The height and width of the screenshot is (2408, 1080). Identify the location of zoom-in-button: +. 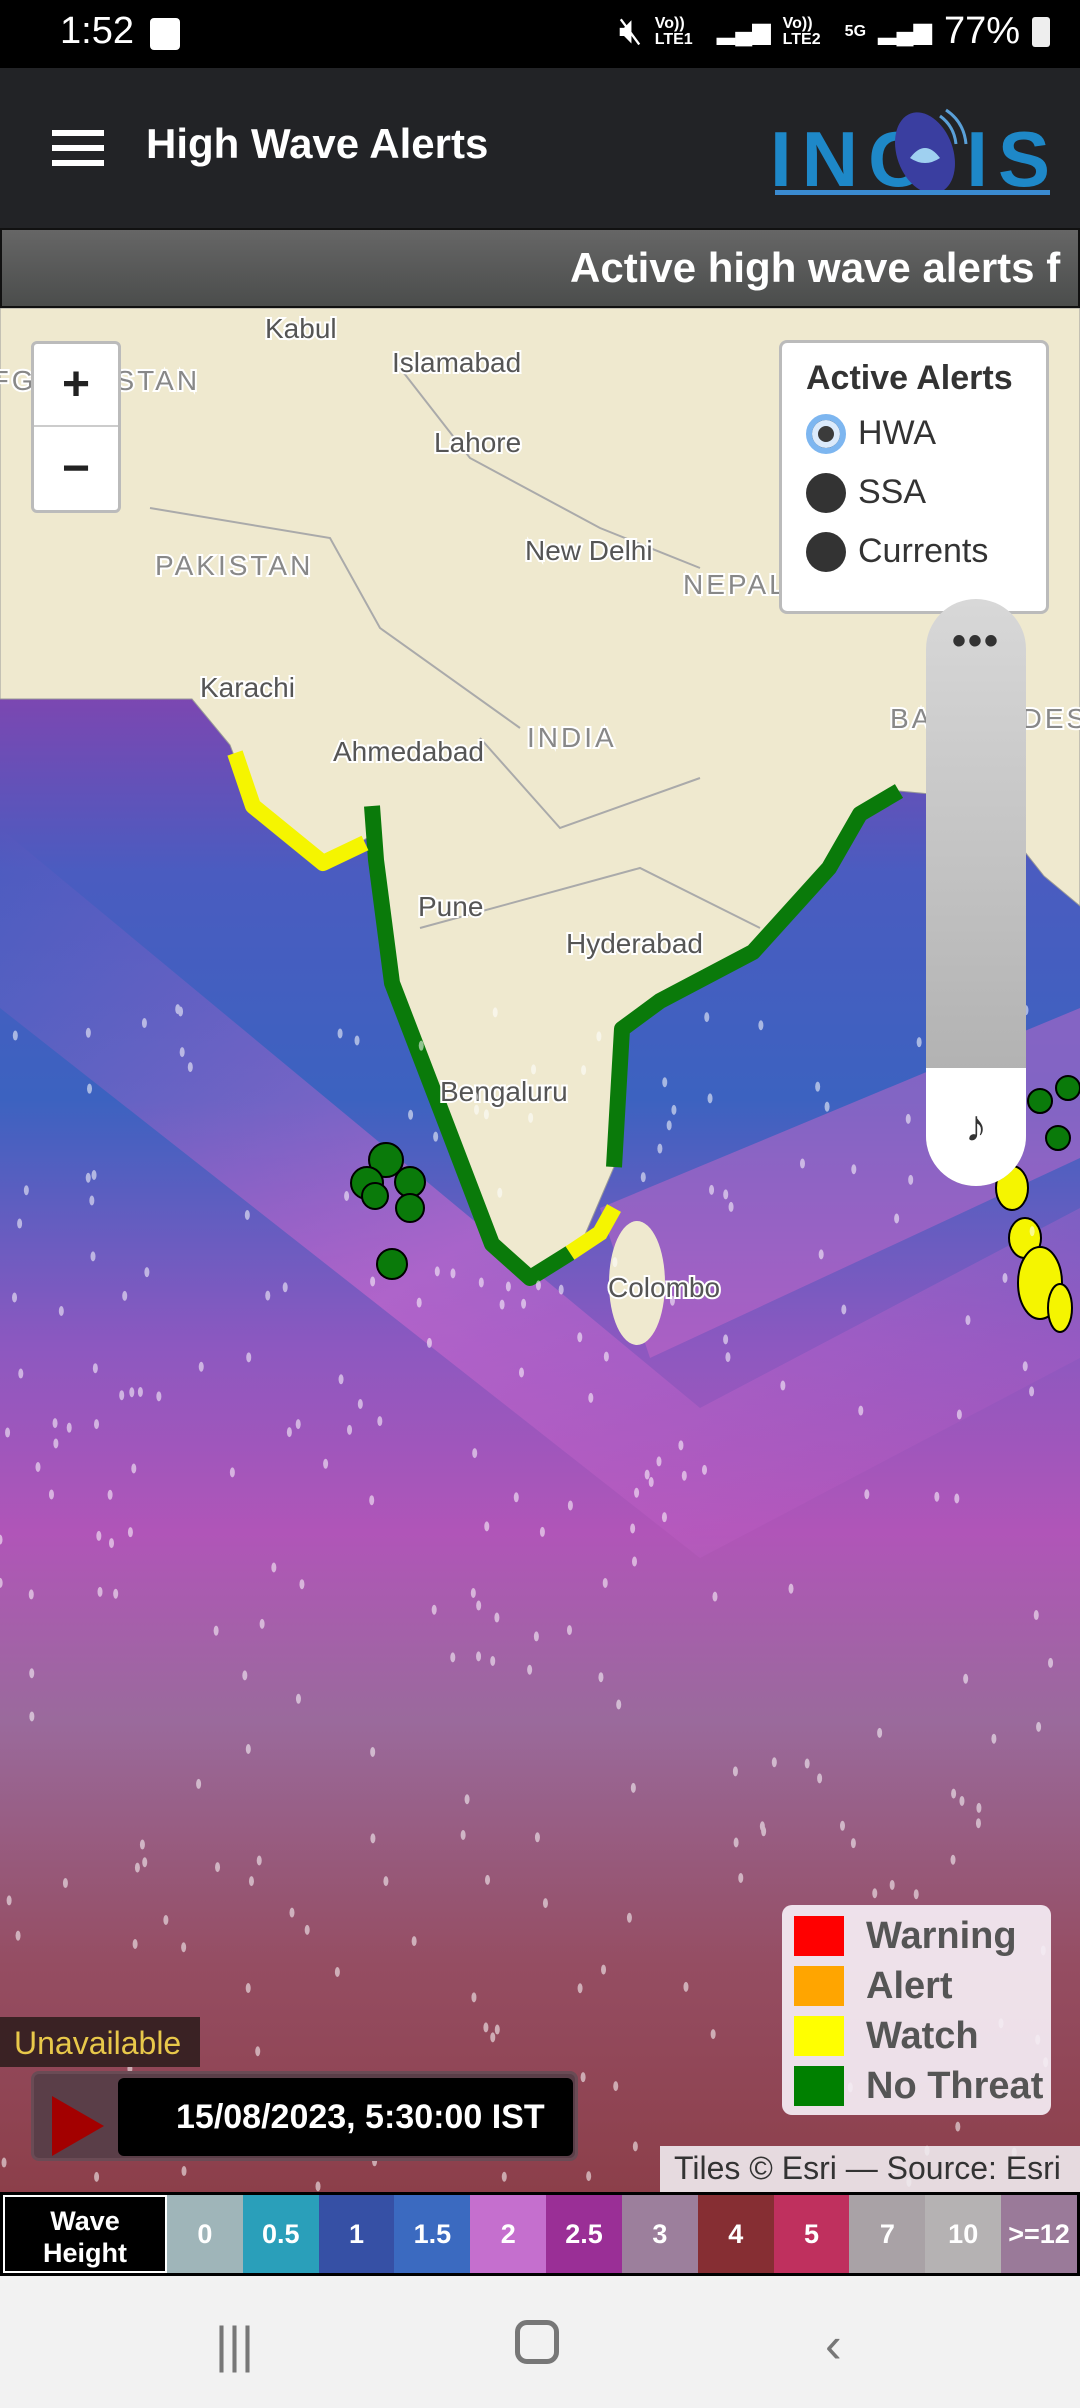
(76, 385).